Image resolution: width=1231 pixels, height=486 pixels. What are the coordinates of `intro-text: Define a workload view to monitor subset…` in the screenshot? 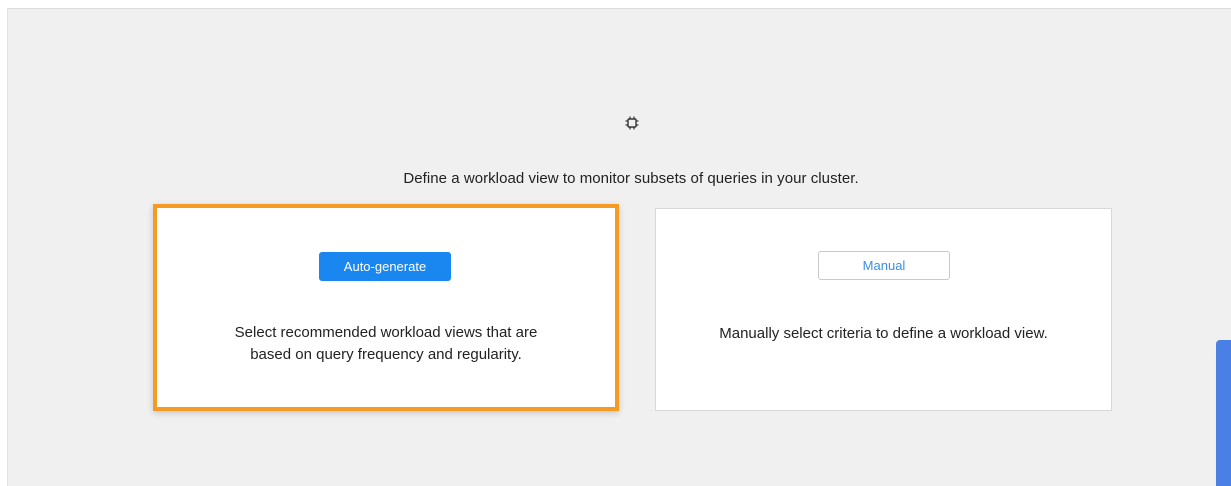 It's located at (631, 178).